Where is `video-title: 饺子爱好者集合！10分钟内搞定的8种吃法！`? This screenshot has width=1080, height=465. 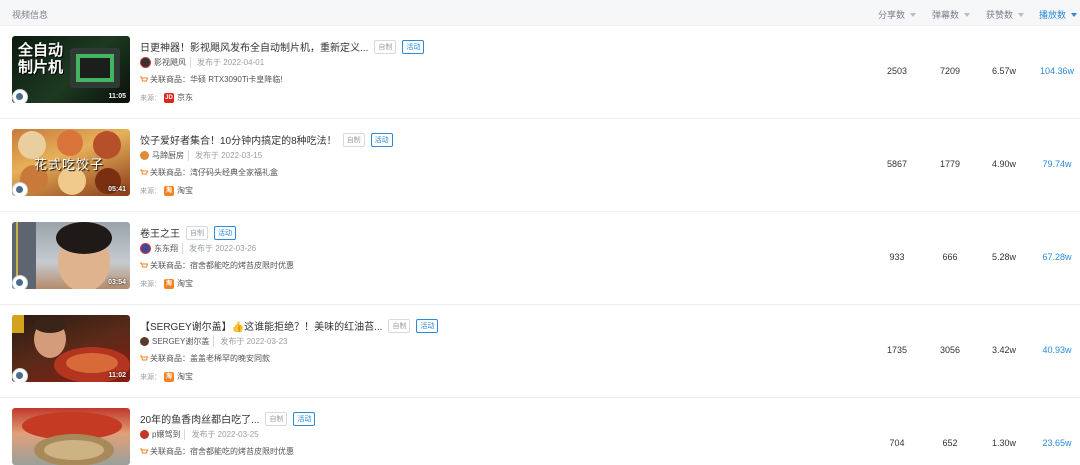
video-title: 饺子爱好者集合！10分钟内搞定的8种吃法！ is located at coordinates (238, 139).